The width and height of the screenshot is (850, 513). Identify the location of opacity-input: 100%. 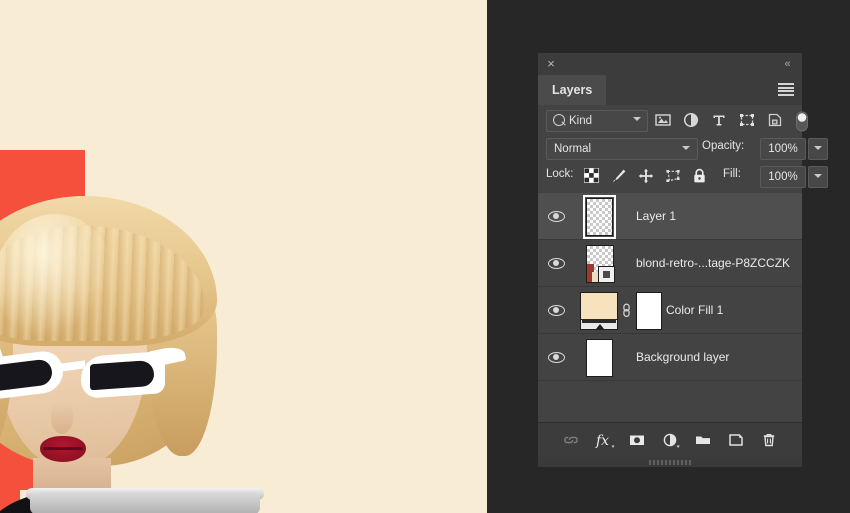
(783, 149).